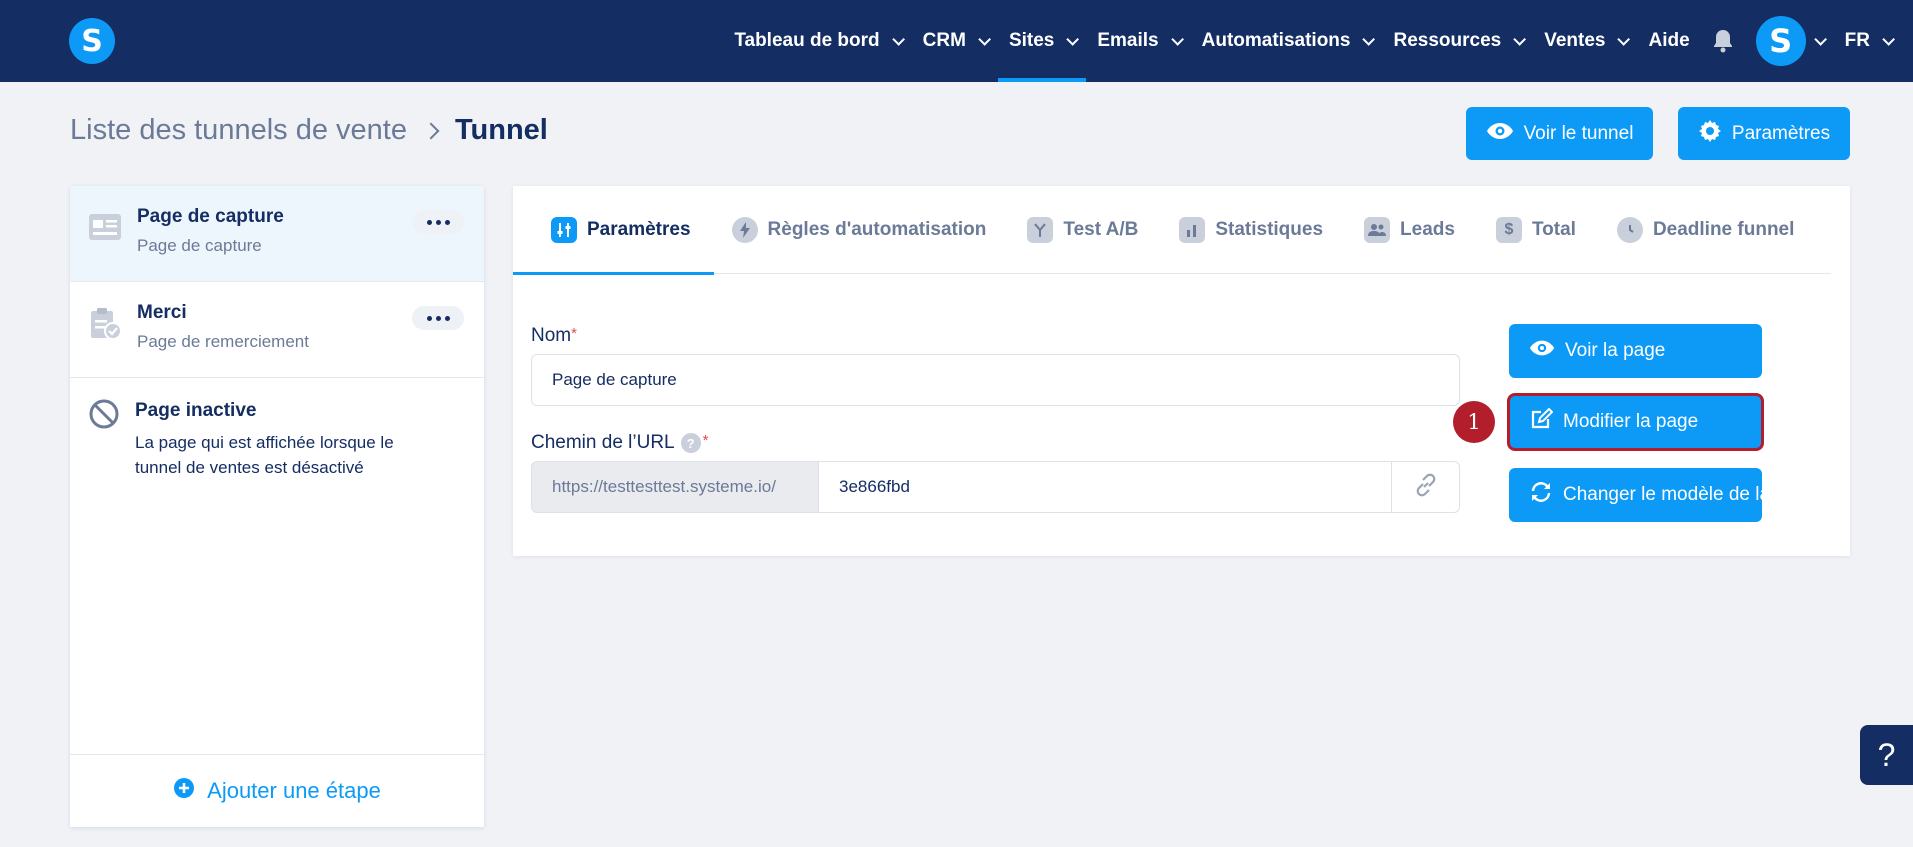  Describe the element at coordinates (877, 229) in the screenshot. I see `tab-label: Règles d'automatisation` at that location.